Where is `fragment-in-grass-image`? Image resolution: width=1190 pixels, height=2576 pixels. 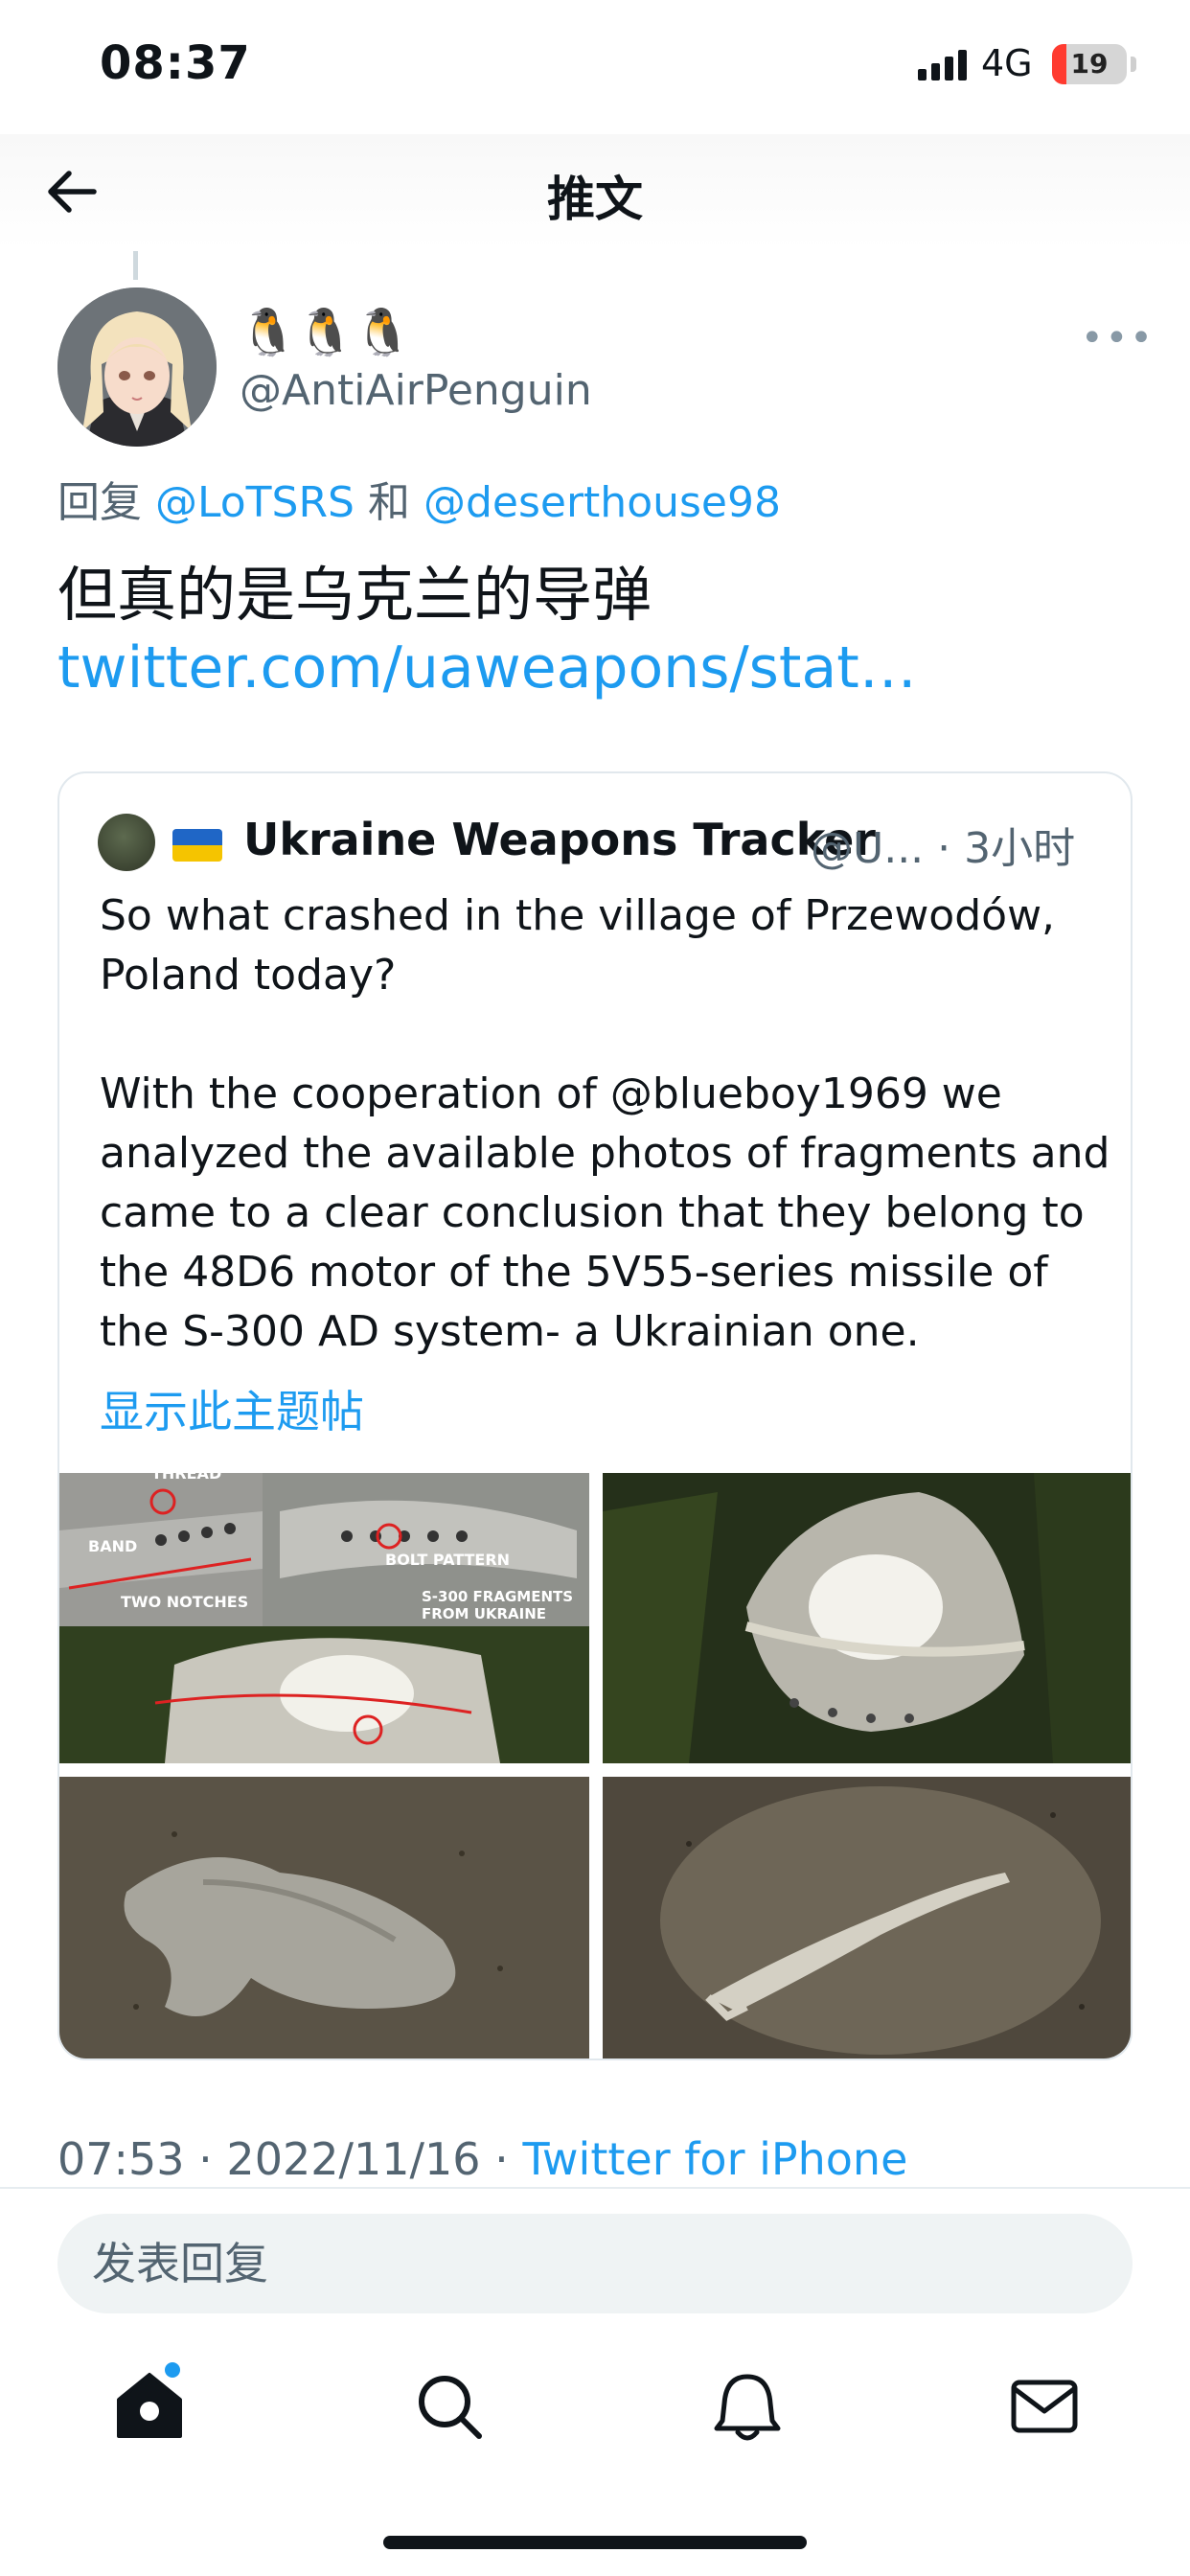 fragment-in-grass-image is located at coordinates (867, 1618).